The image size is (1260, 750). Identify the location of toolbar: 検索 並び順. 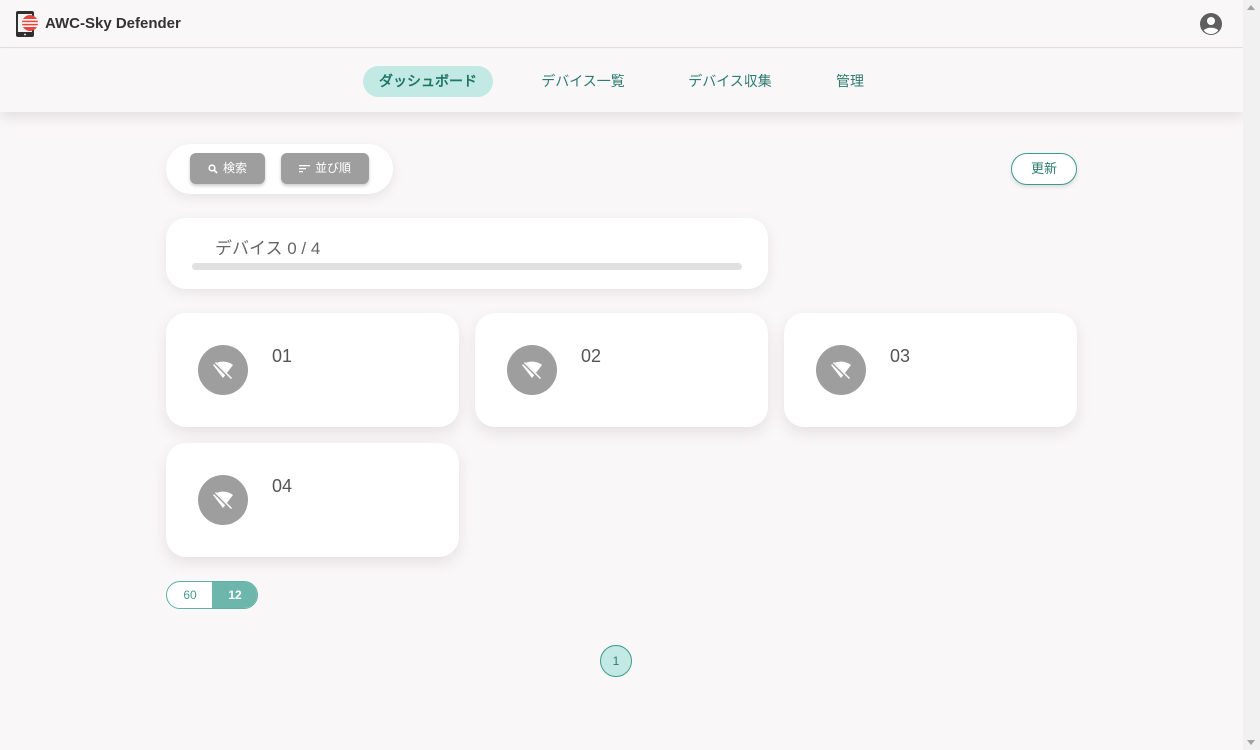
(279, 169).